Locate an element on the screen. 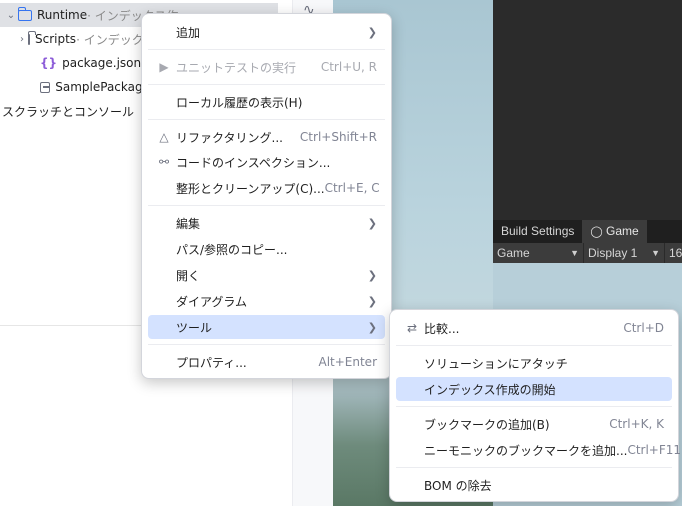 The width and height of the screenshot is (682, 506). menu-item-refactoring: △ リファクタリング... Ctrl+Shift+R is located at coordinates (266, 137).